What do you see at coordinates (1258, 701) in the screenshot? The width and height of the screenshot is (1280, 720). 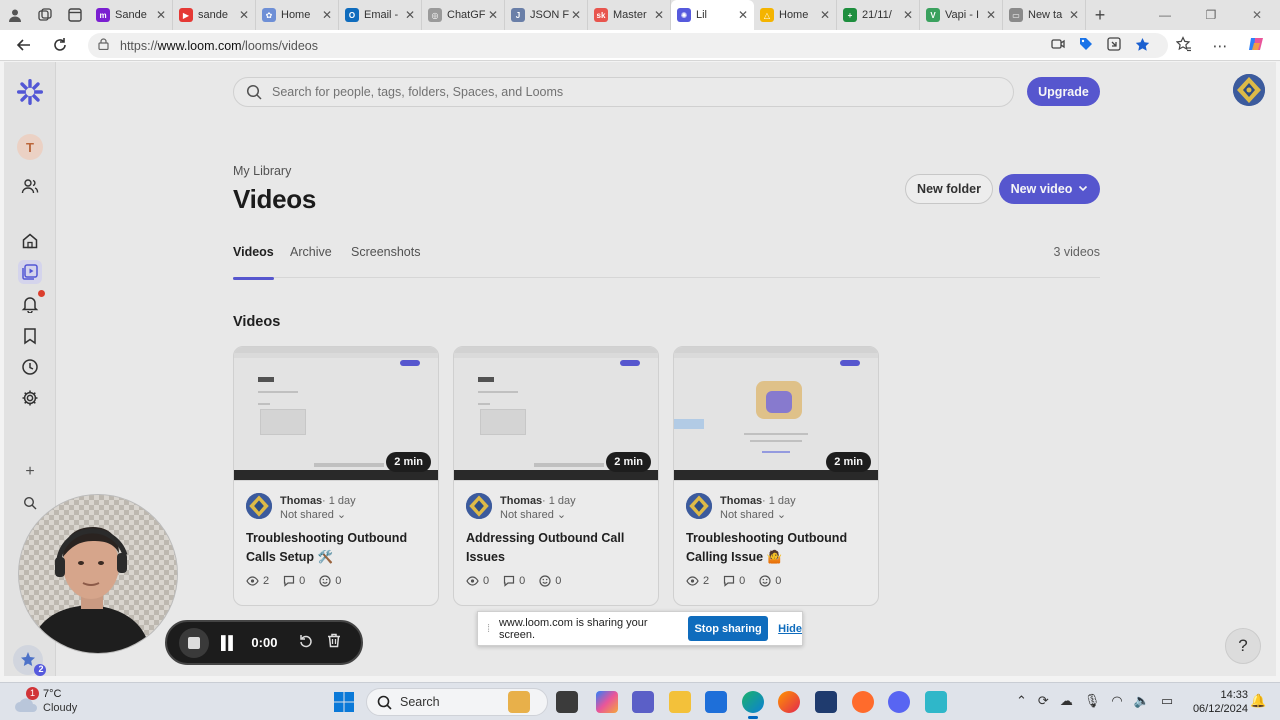 I see `notification-center-icon: 🔔` at bounding box center [1258, 701].